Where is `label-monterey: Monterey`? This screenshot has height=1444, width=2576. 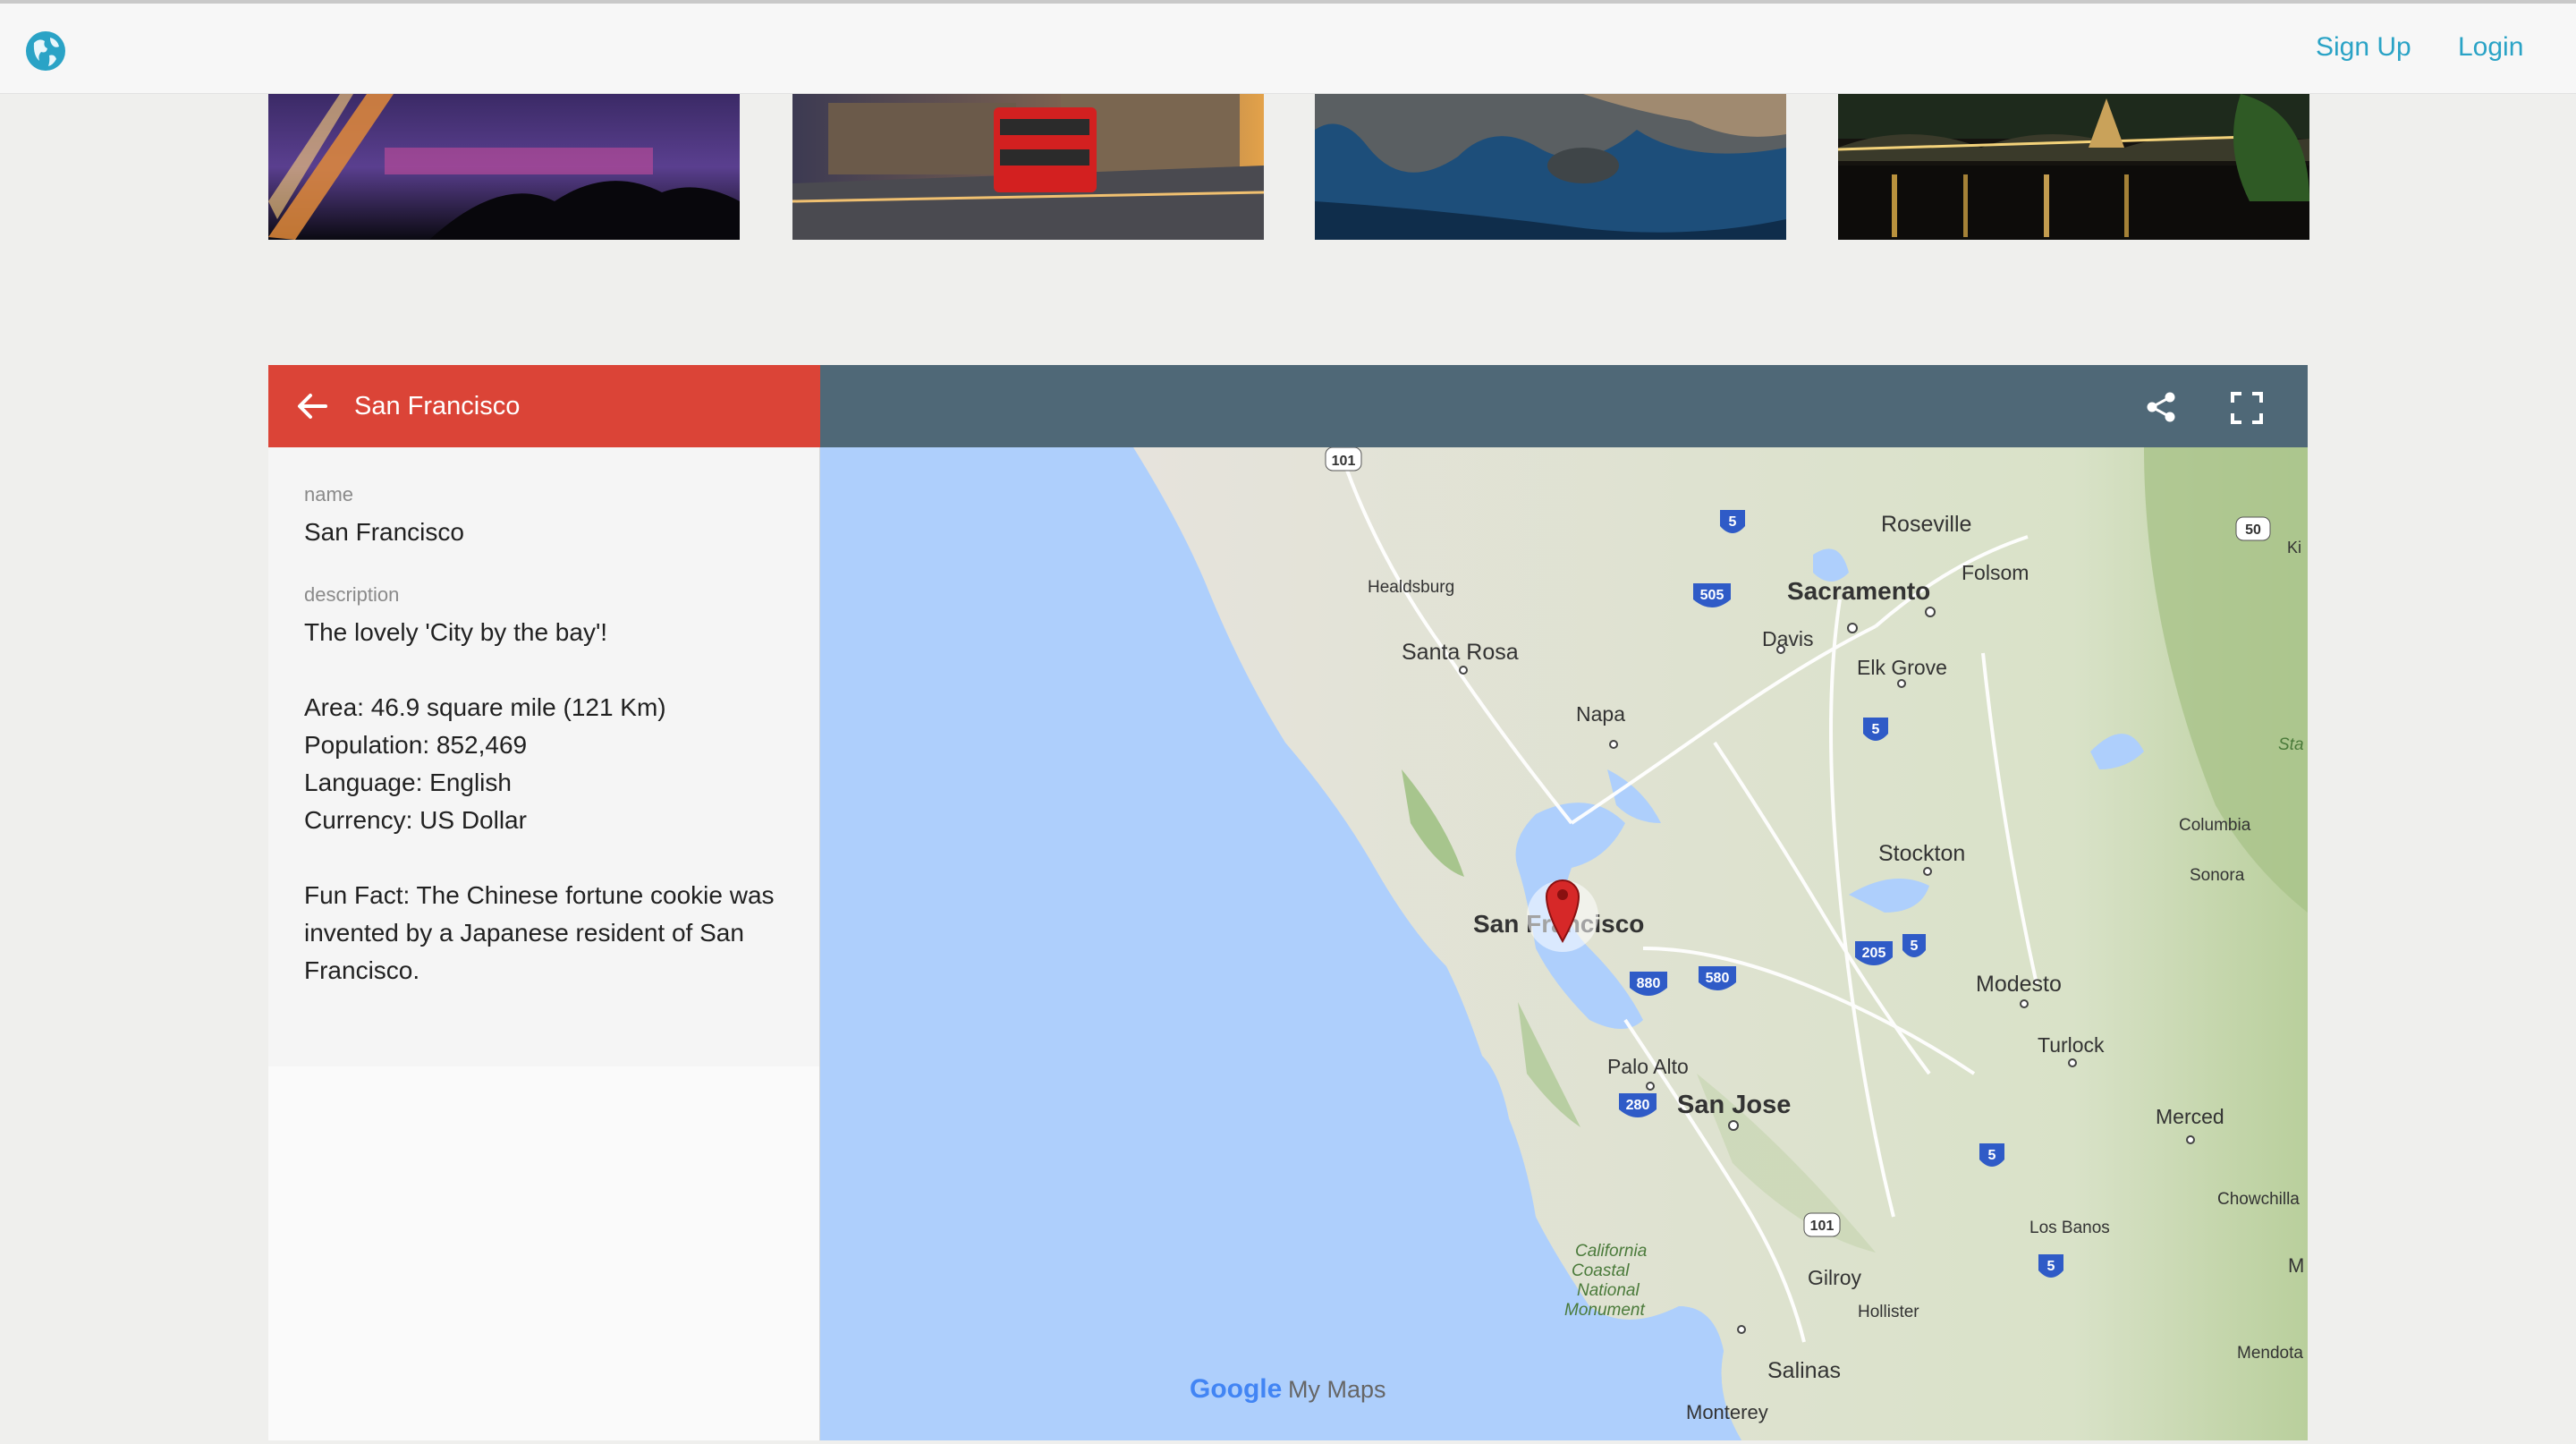
label-monterey: Monterey is located at coordinates (1727, 1412).